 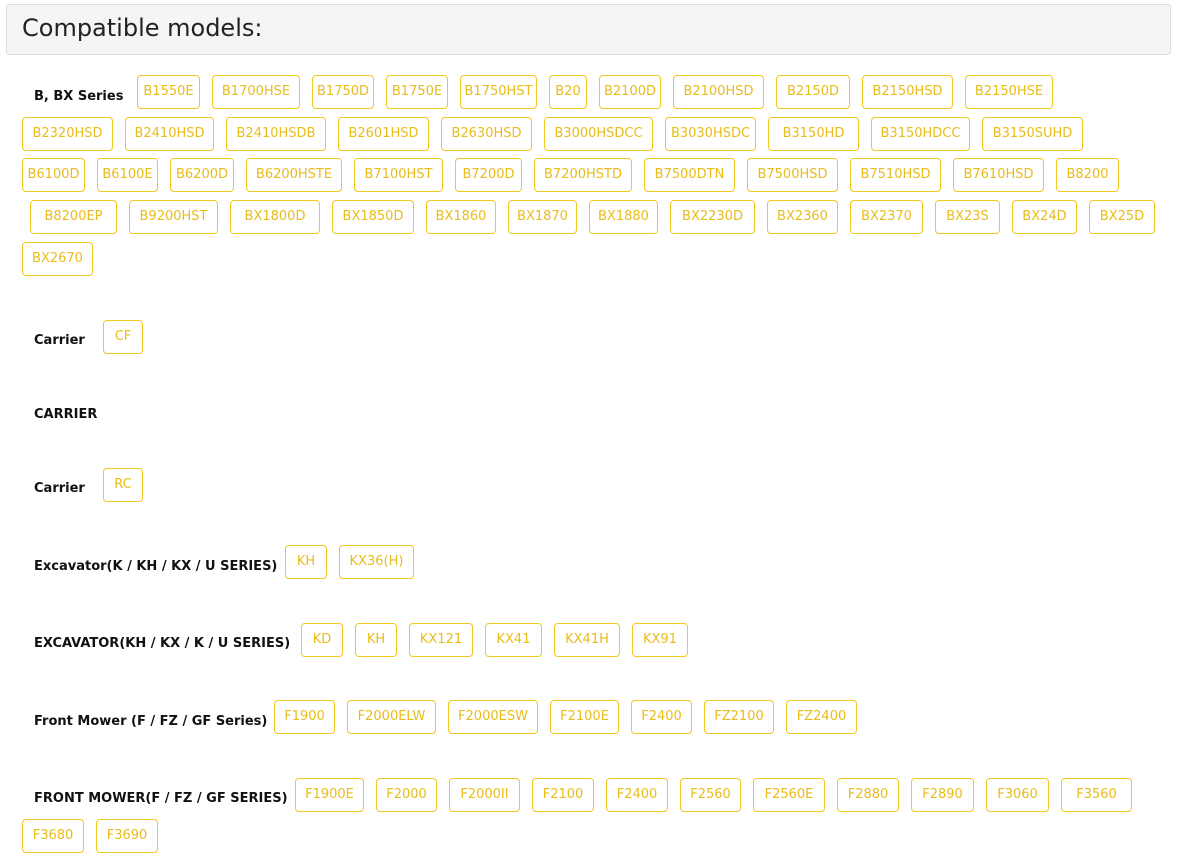 I want to click on model-chip: B1750E, so click(x=417, y=92).